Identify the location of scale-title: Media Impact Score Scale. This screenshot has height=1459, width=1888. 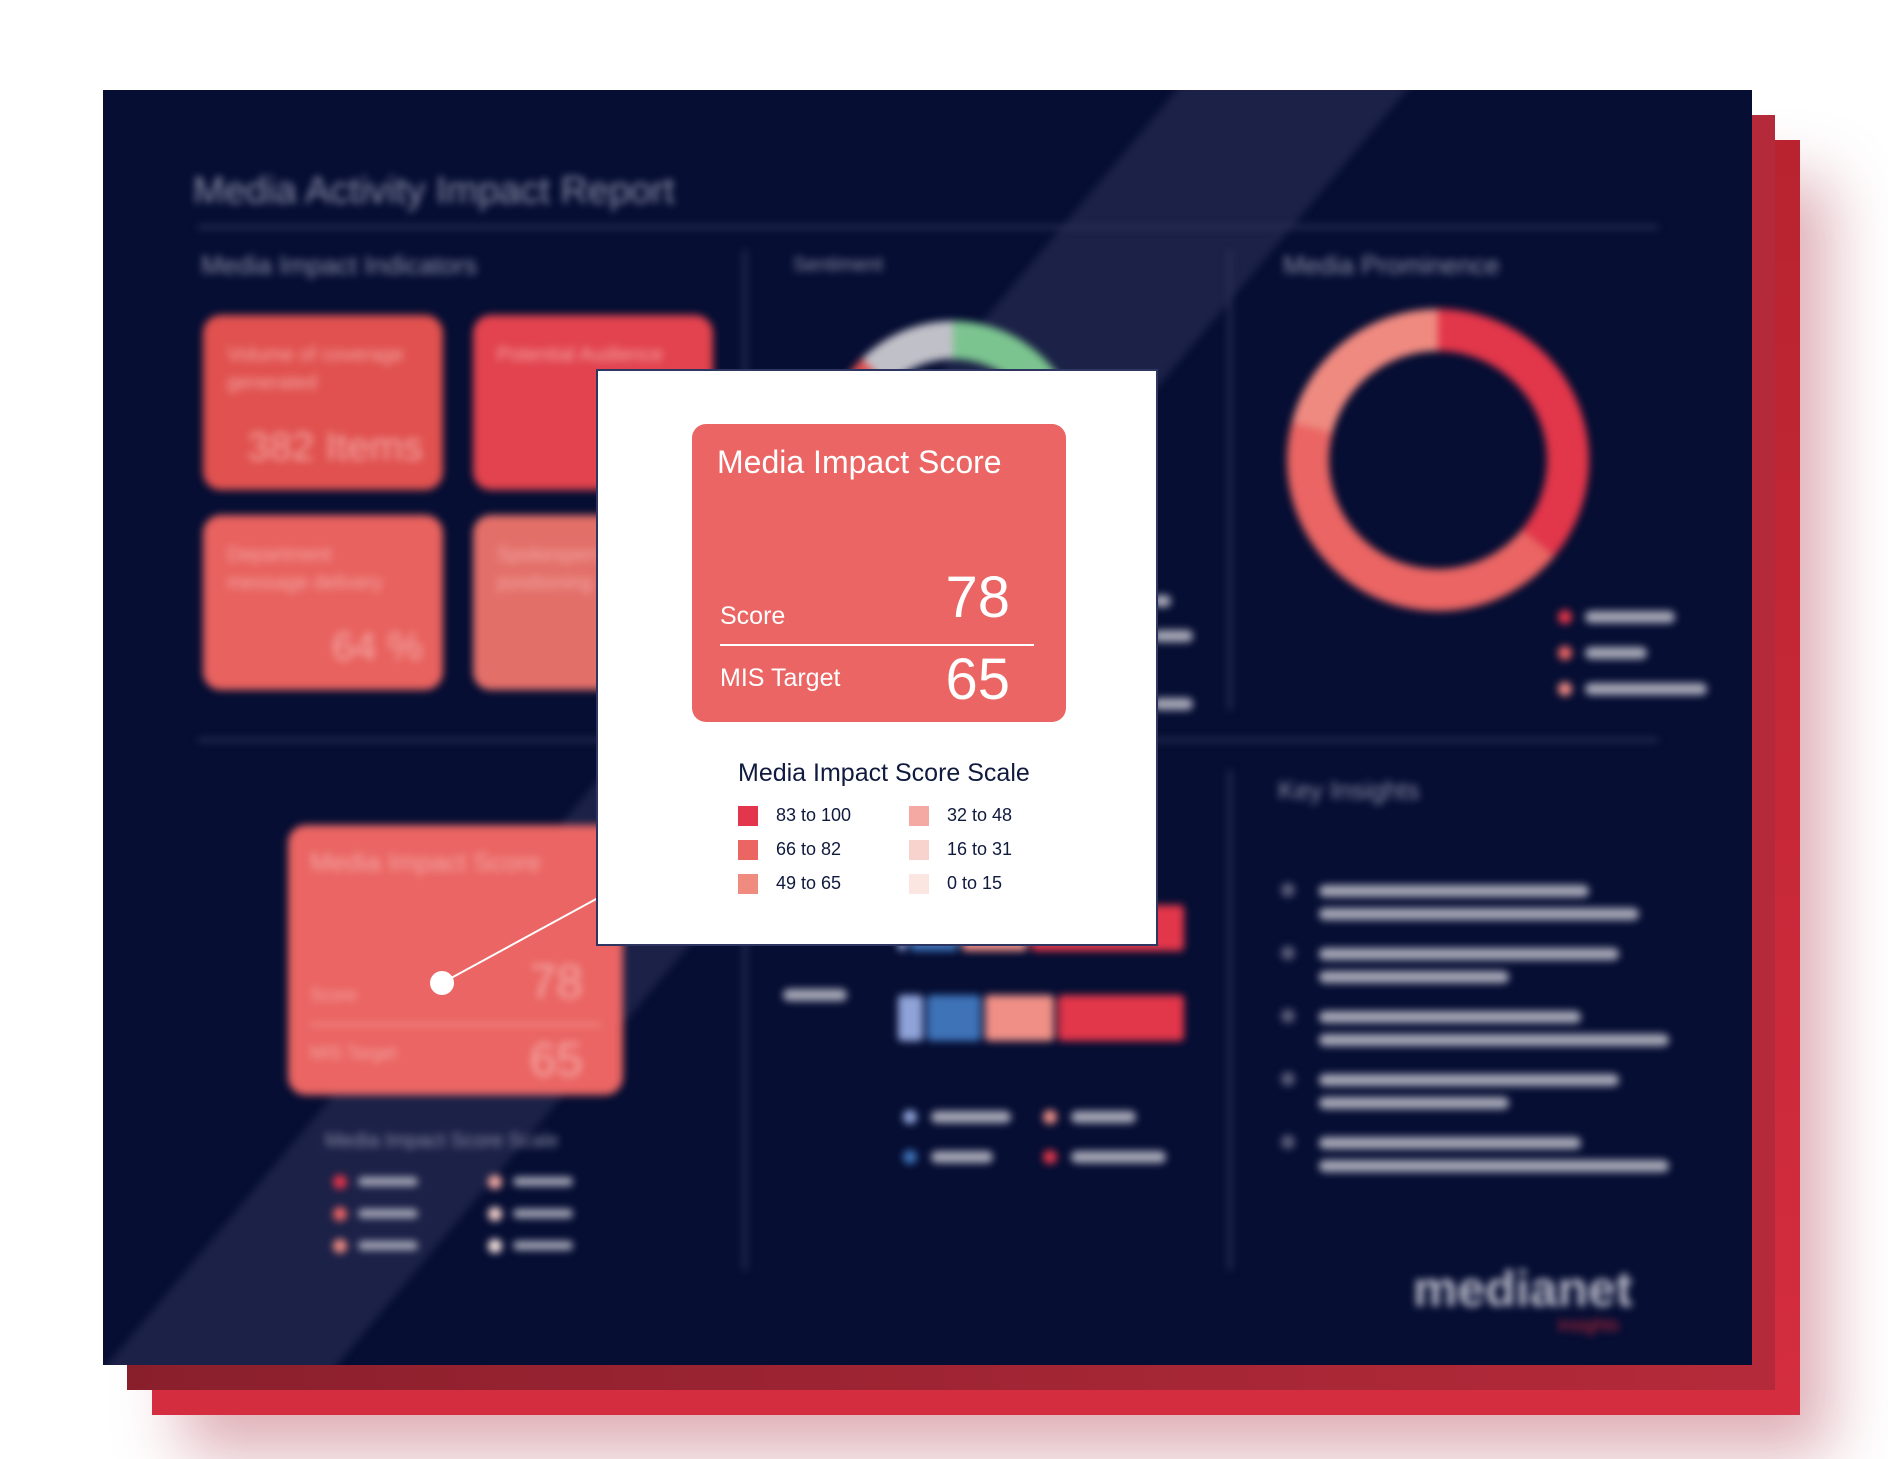
(884, 773).